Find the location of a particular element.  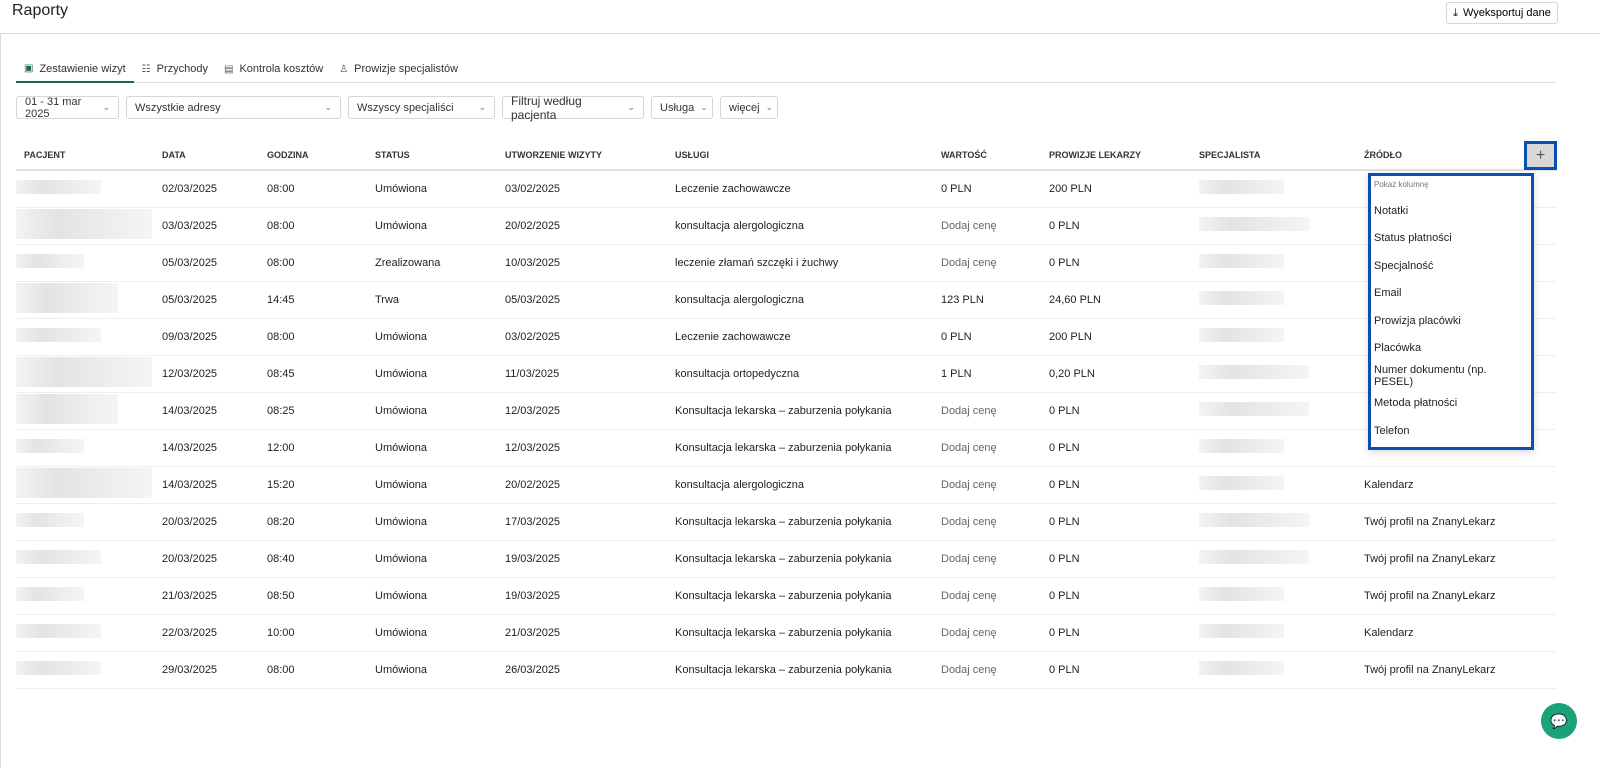

visit-source: Twój profil na ZnanyLekarz is located at coordinates (1460, 596).